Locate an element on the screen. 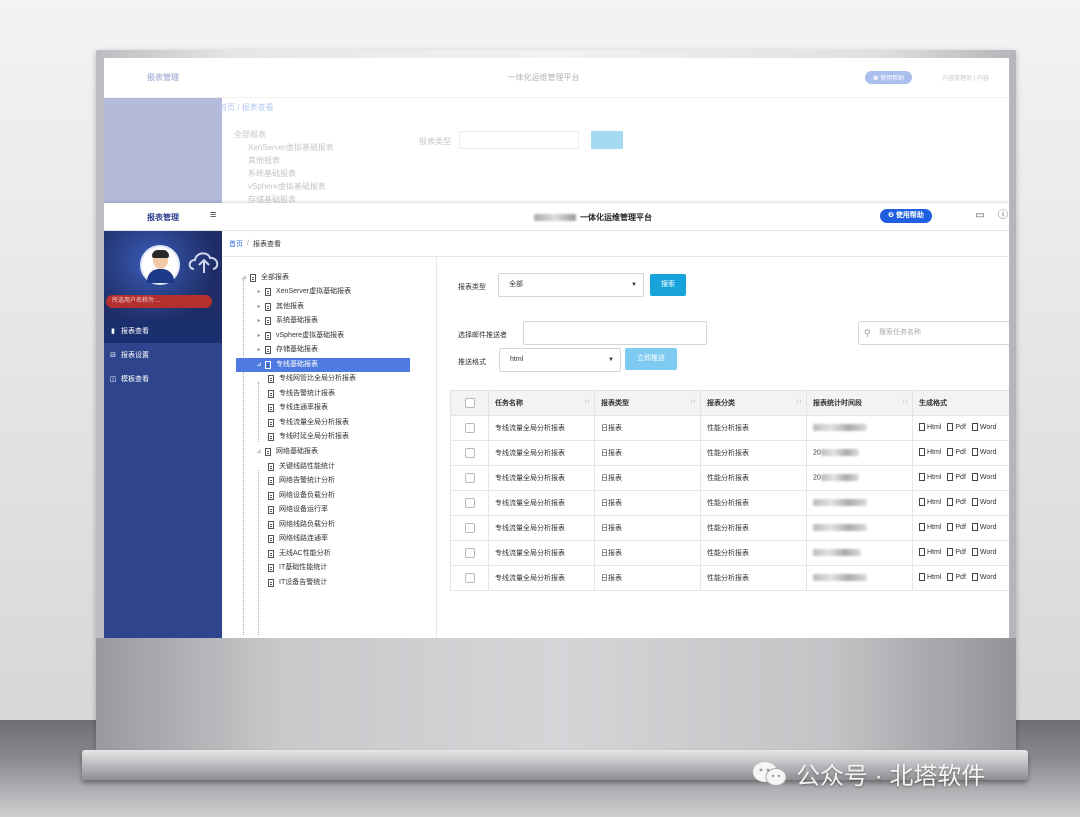  menu-toggle-icon: ≡ is located at coordinates (213, 215).